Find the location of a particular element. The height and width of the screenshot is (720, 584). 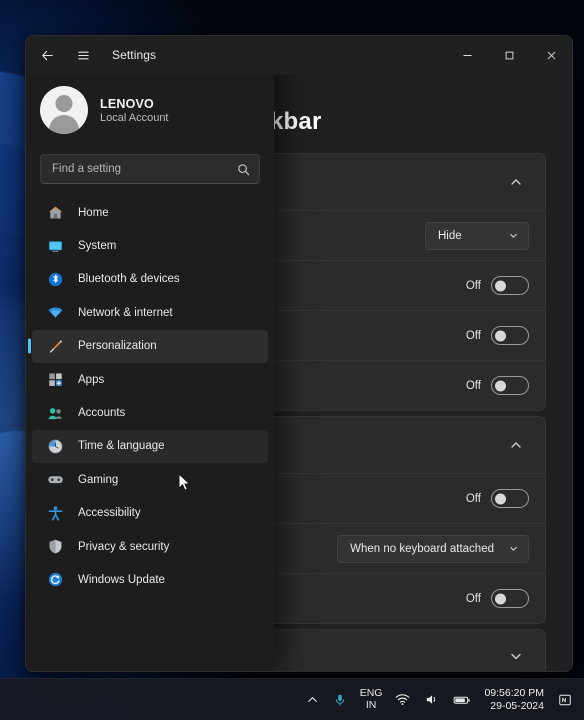

back-arrow-icon is located at coordinates (47, 55).